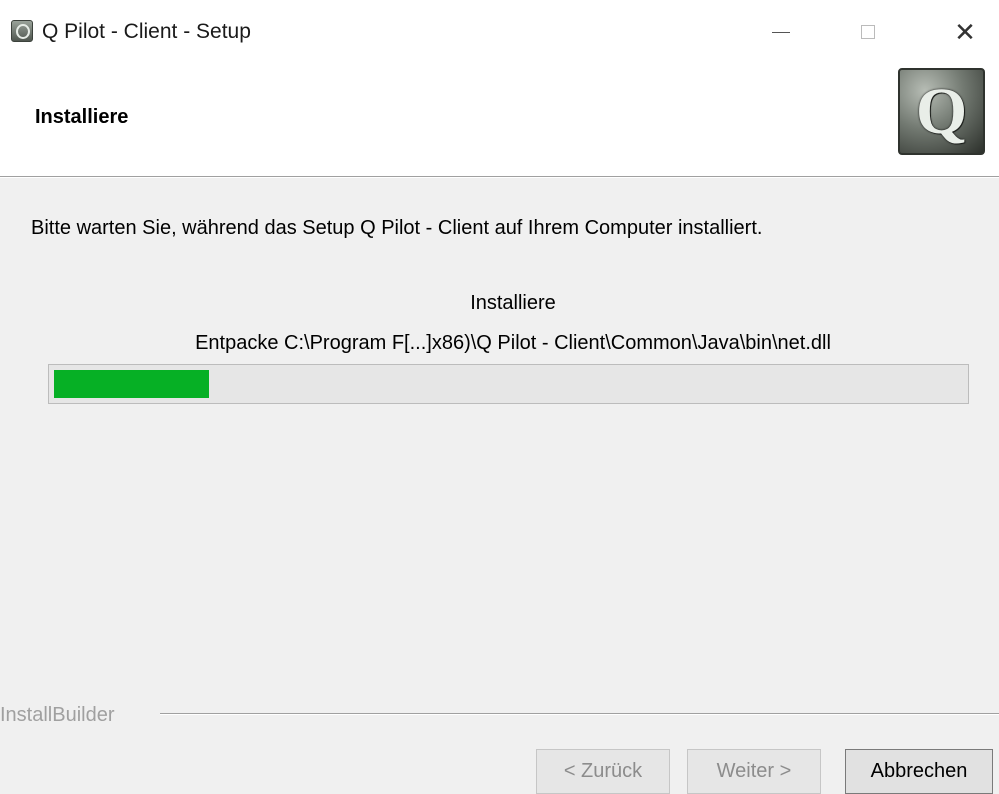 This screenshot has width=999, height=794. What do you see at coordinates (919, 771) in the screenshot?
I see `cancel-button: Abbrechen` at bounding box center [919, 771].